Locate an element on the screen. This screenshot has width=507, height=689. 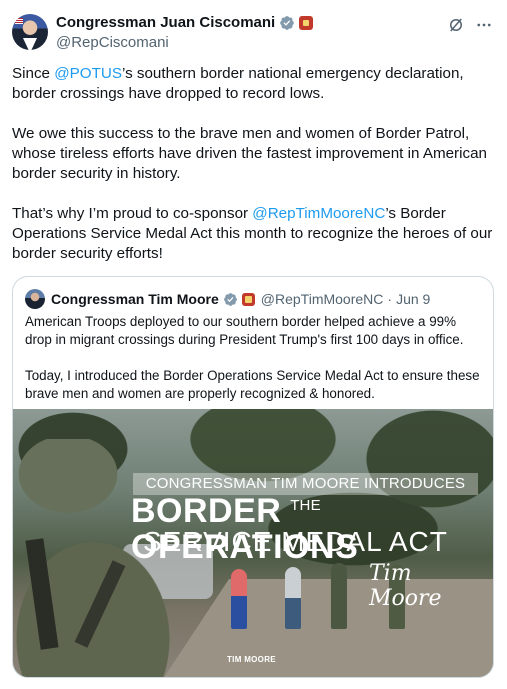
mention-potus-link: @POTUS is located at coordinates (88, 73).